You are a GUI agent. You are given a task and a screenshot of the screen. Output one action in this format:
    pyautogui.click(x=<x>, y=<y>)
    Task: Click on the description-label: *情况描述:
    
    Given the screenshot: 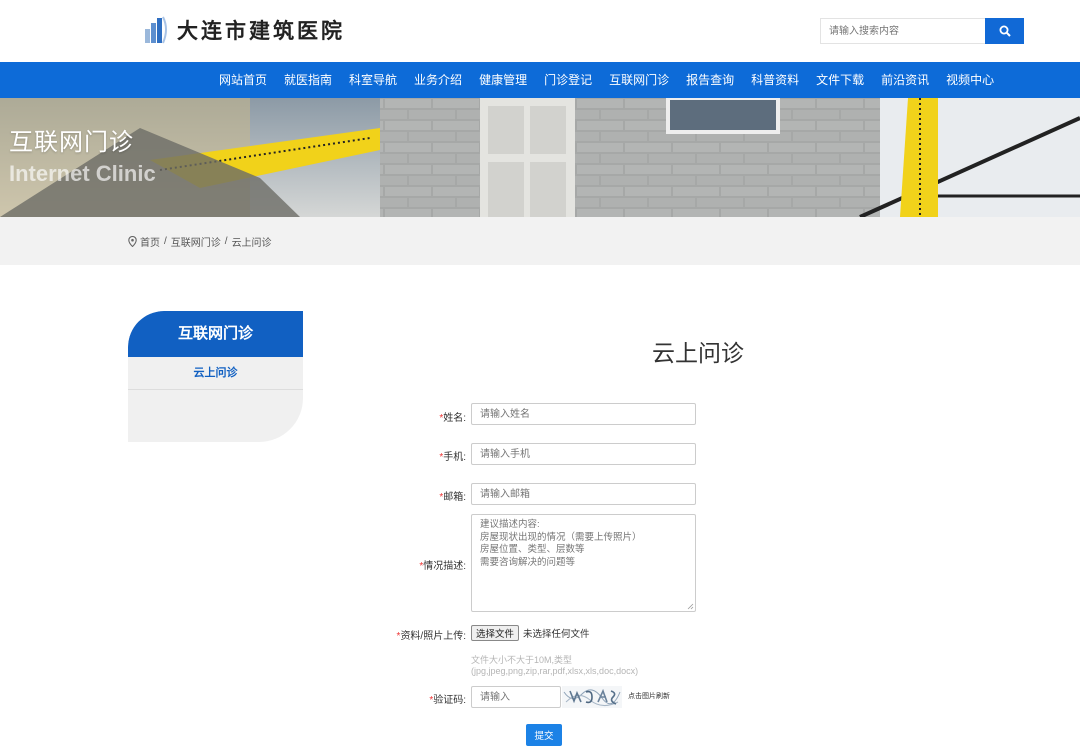 What is the action you would take?
    pyautogui.click(x=442, y=564)
    